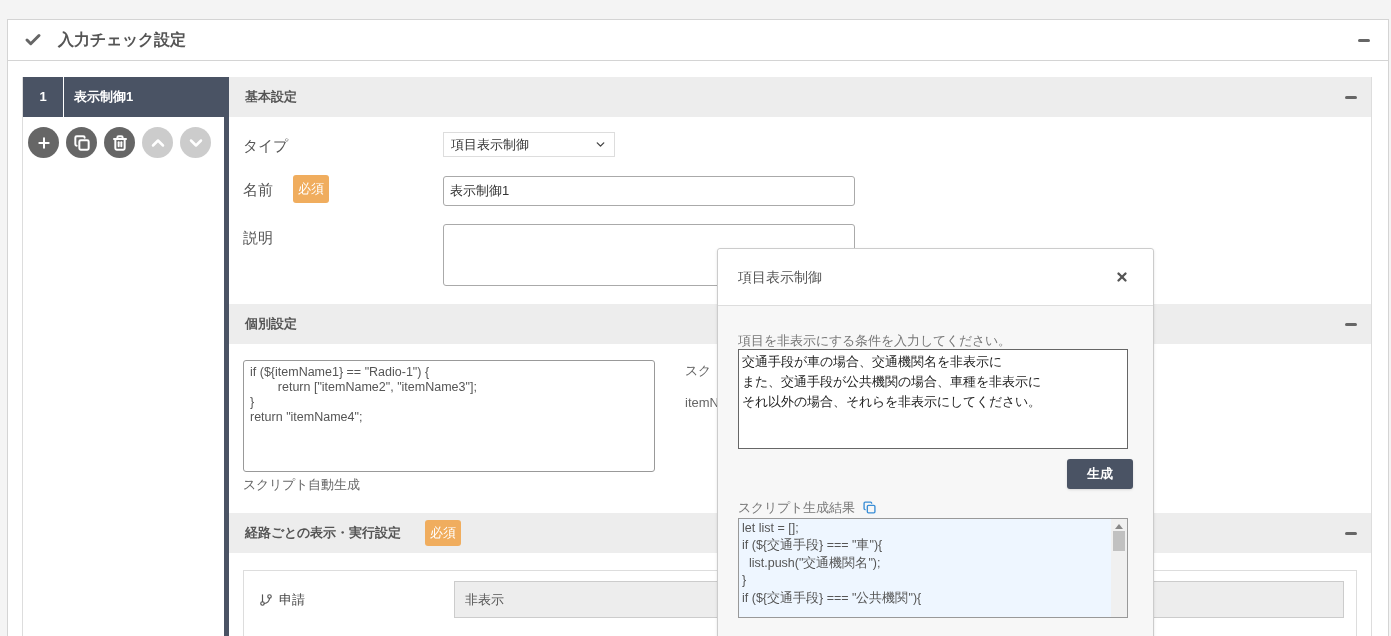 This screenshot has height=636, width=1391. I want to click on section-title: 基本設定, so click(271, 97).